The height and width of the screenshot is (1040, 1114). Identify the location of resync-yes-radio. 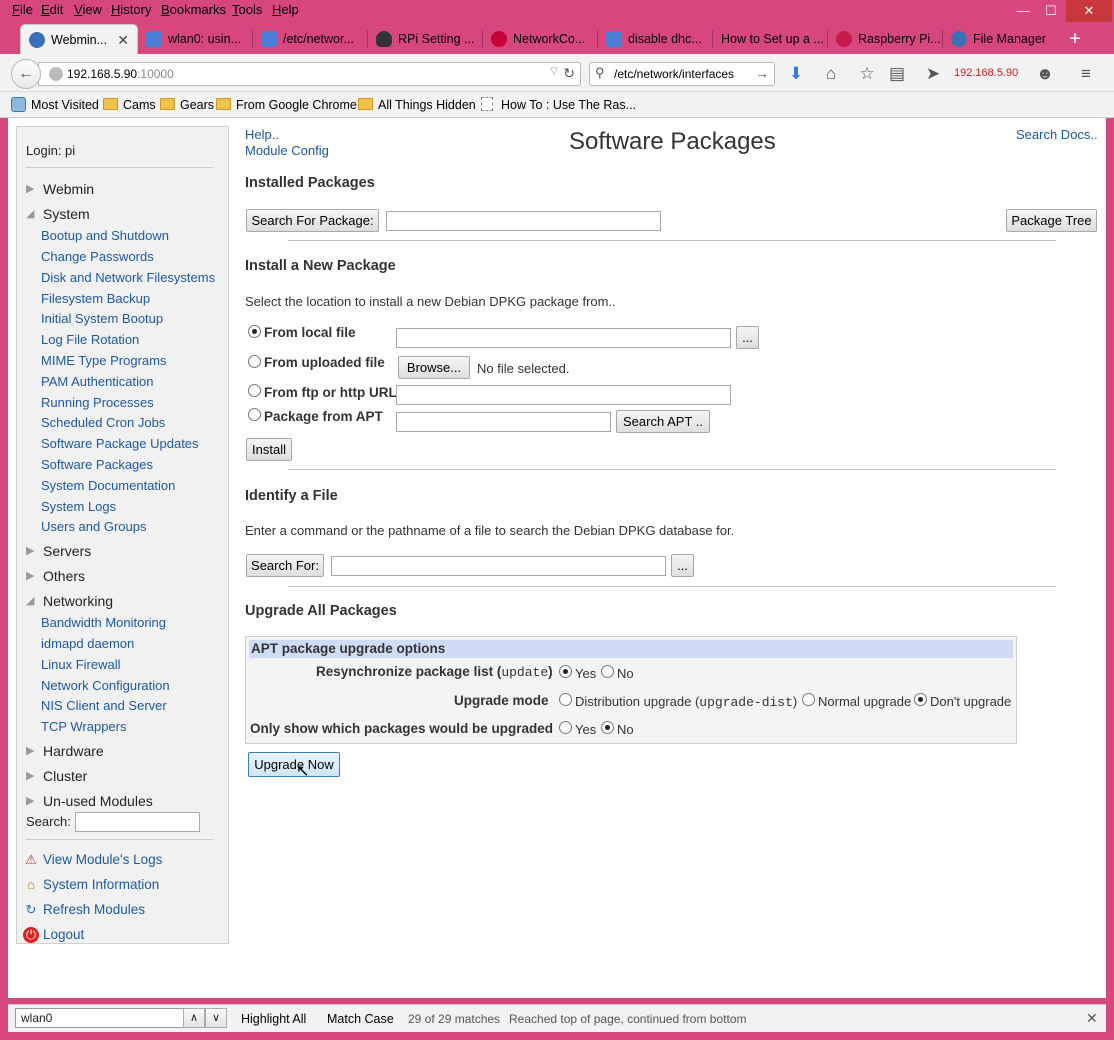
(565, 671).